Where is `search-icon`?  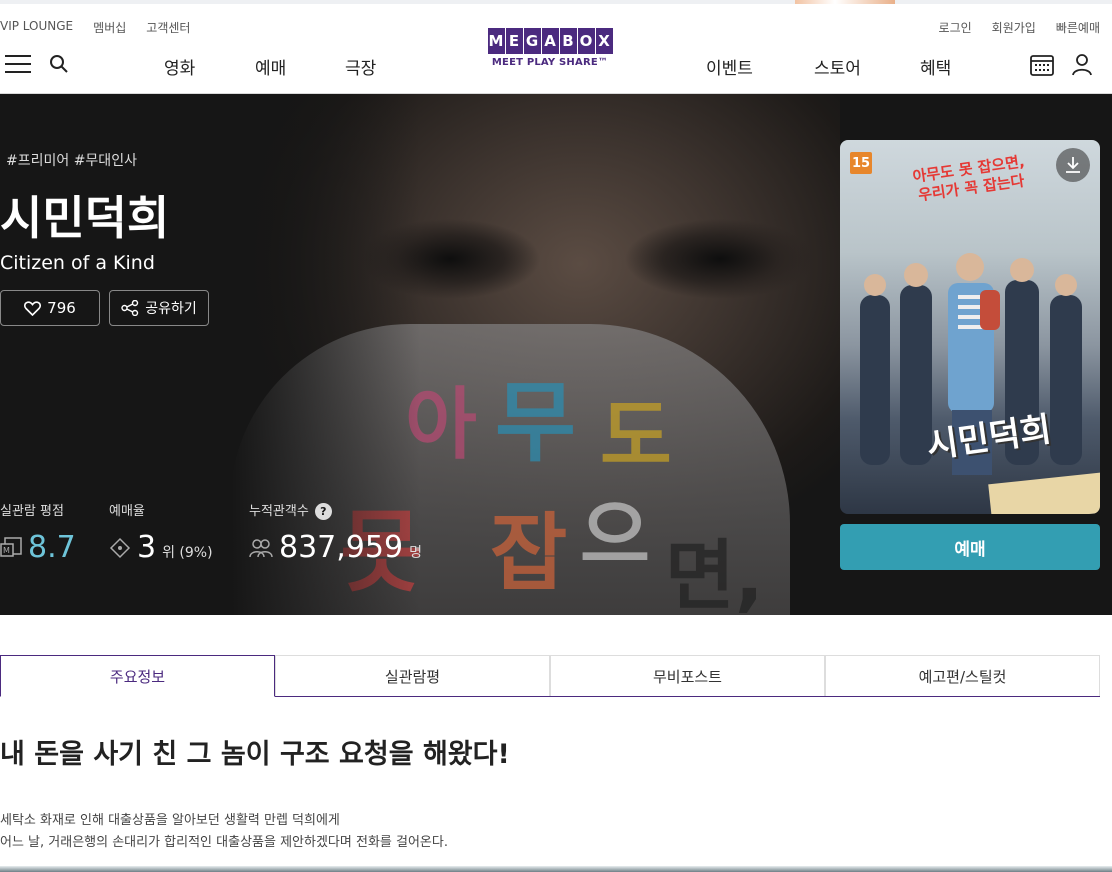
search-icon is located at coordinates (59, 64).